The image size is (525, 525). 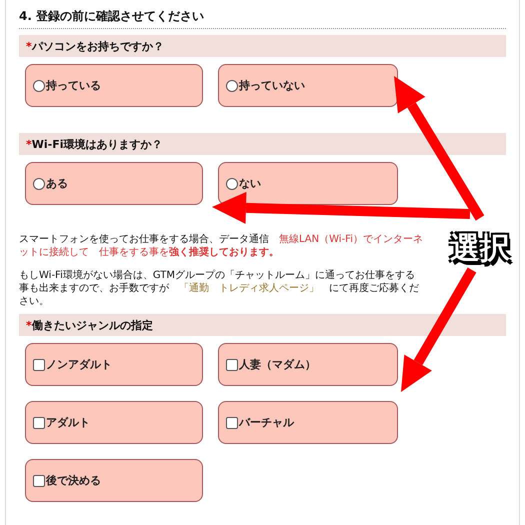 I want to click on link: 「通勤, so click(x=194, y=288).